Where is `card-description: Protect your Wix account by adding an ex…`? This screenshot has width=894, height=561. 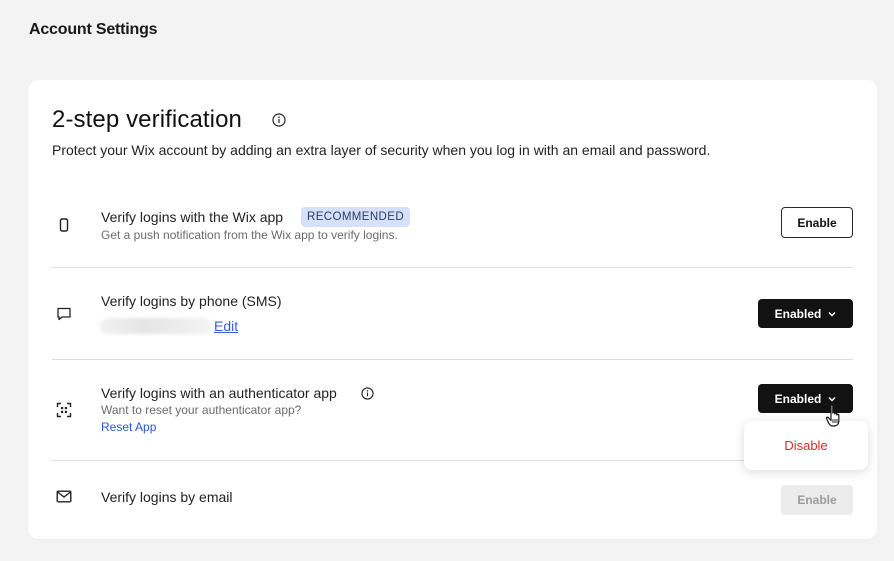
card-description: Protect your Wix account by adding an ex… is located at coordinates (381, 150).